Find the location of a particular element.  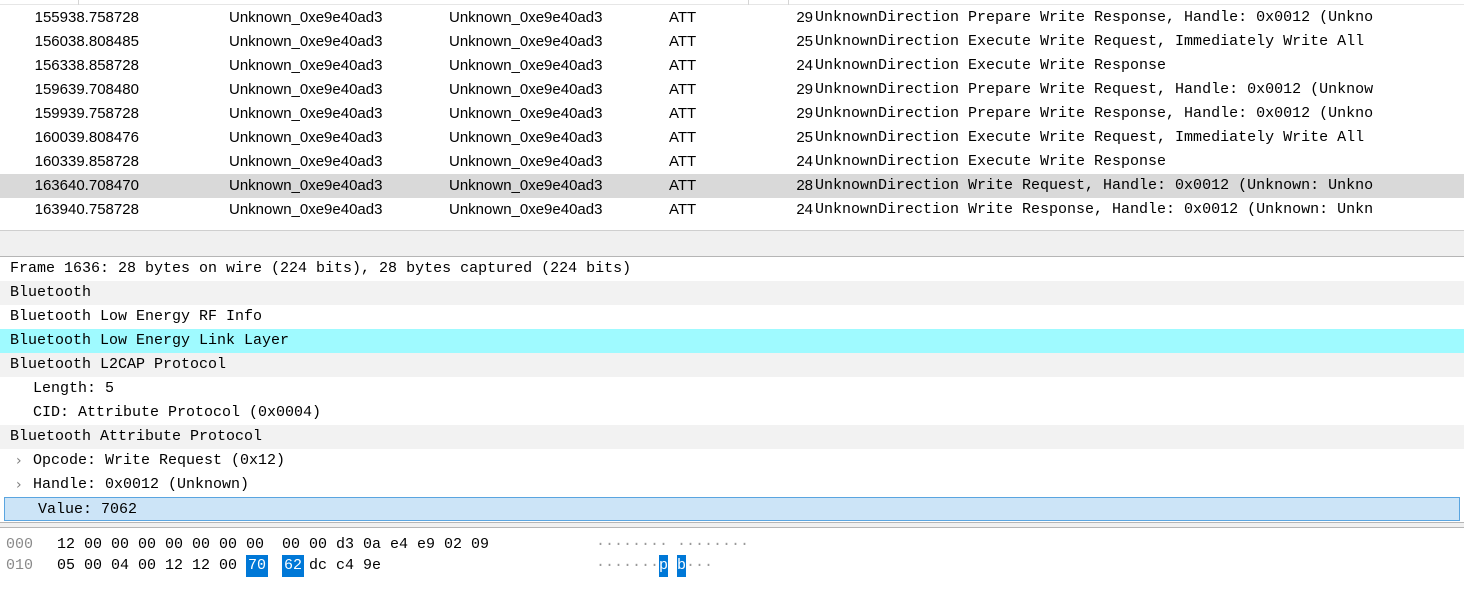

hex-byte: 62 is located at coordinates (293, 566).